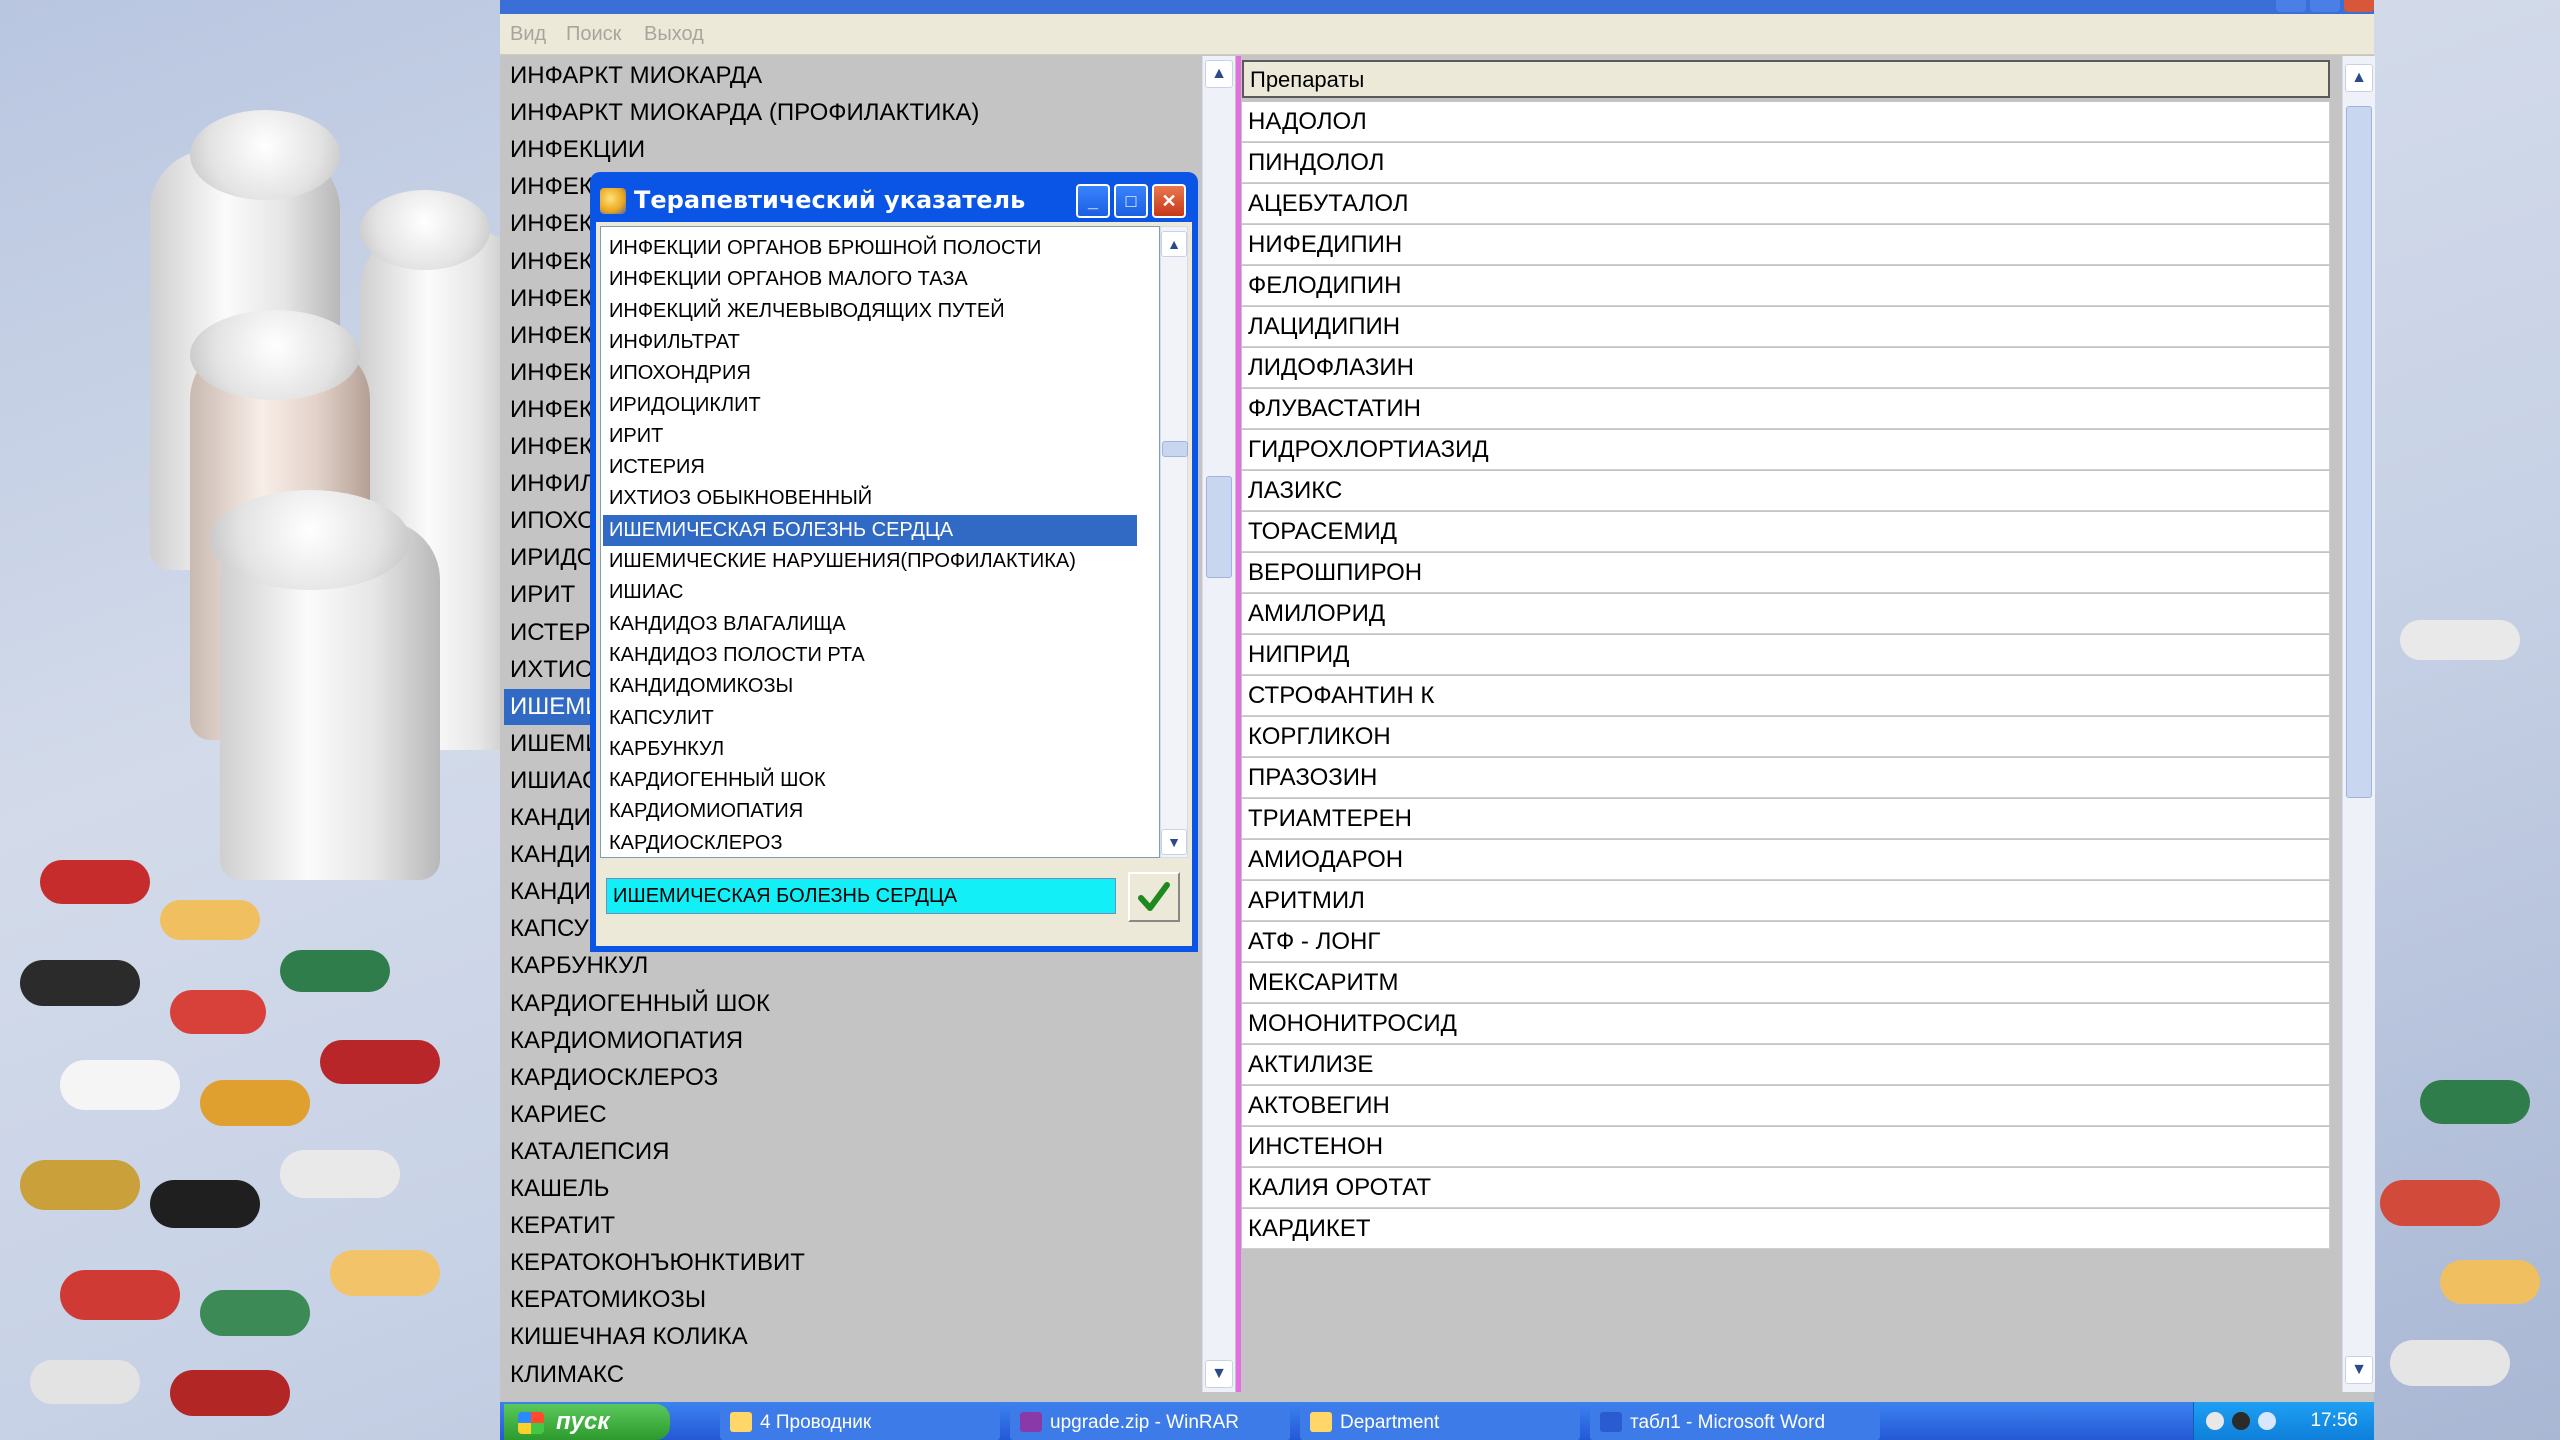  Describe the element at coordinates (1786, 1024) in the screenshot. I see `drug-row: МОНОНИТРОСИД` at that location.